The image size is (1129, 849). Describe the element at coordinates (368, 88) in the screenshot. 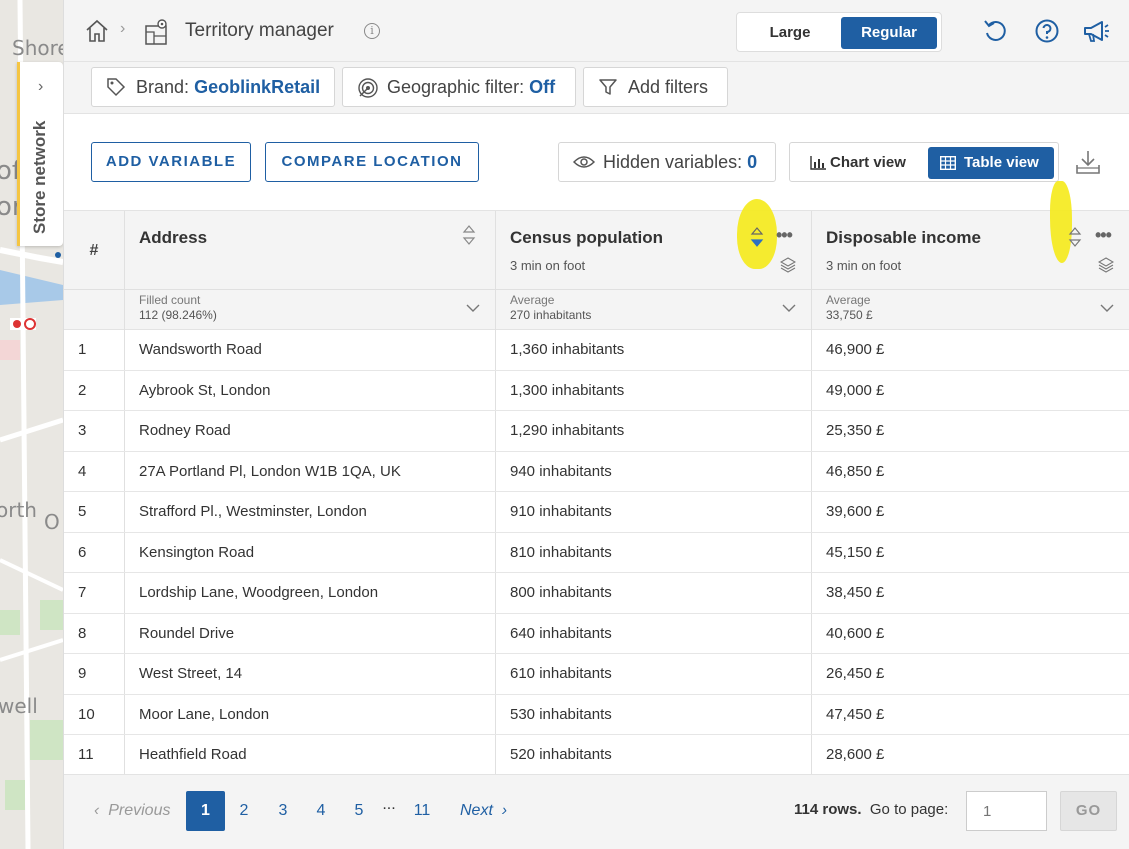

I see `radar-icon` at that location.